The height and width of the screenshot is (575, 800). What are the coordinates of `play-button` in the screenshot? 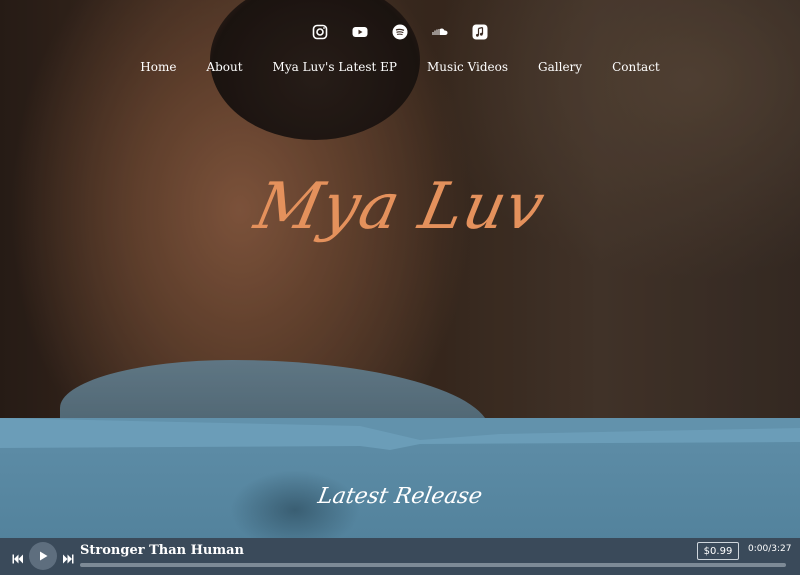 It's located at (43, 556).